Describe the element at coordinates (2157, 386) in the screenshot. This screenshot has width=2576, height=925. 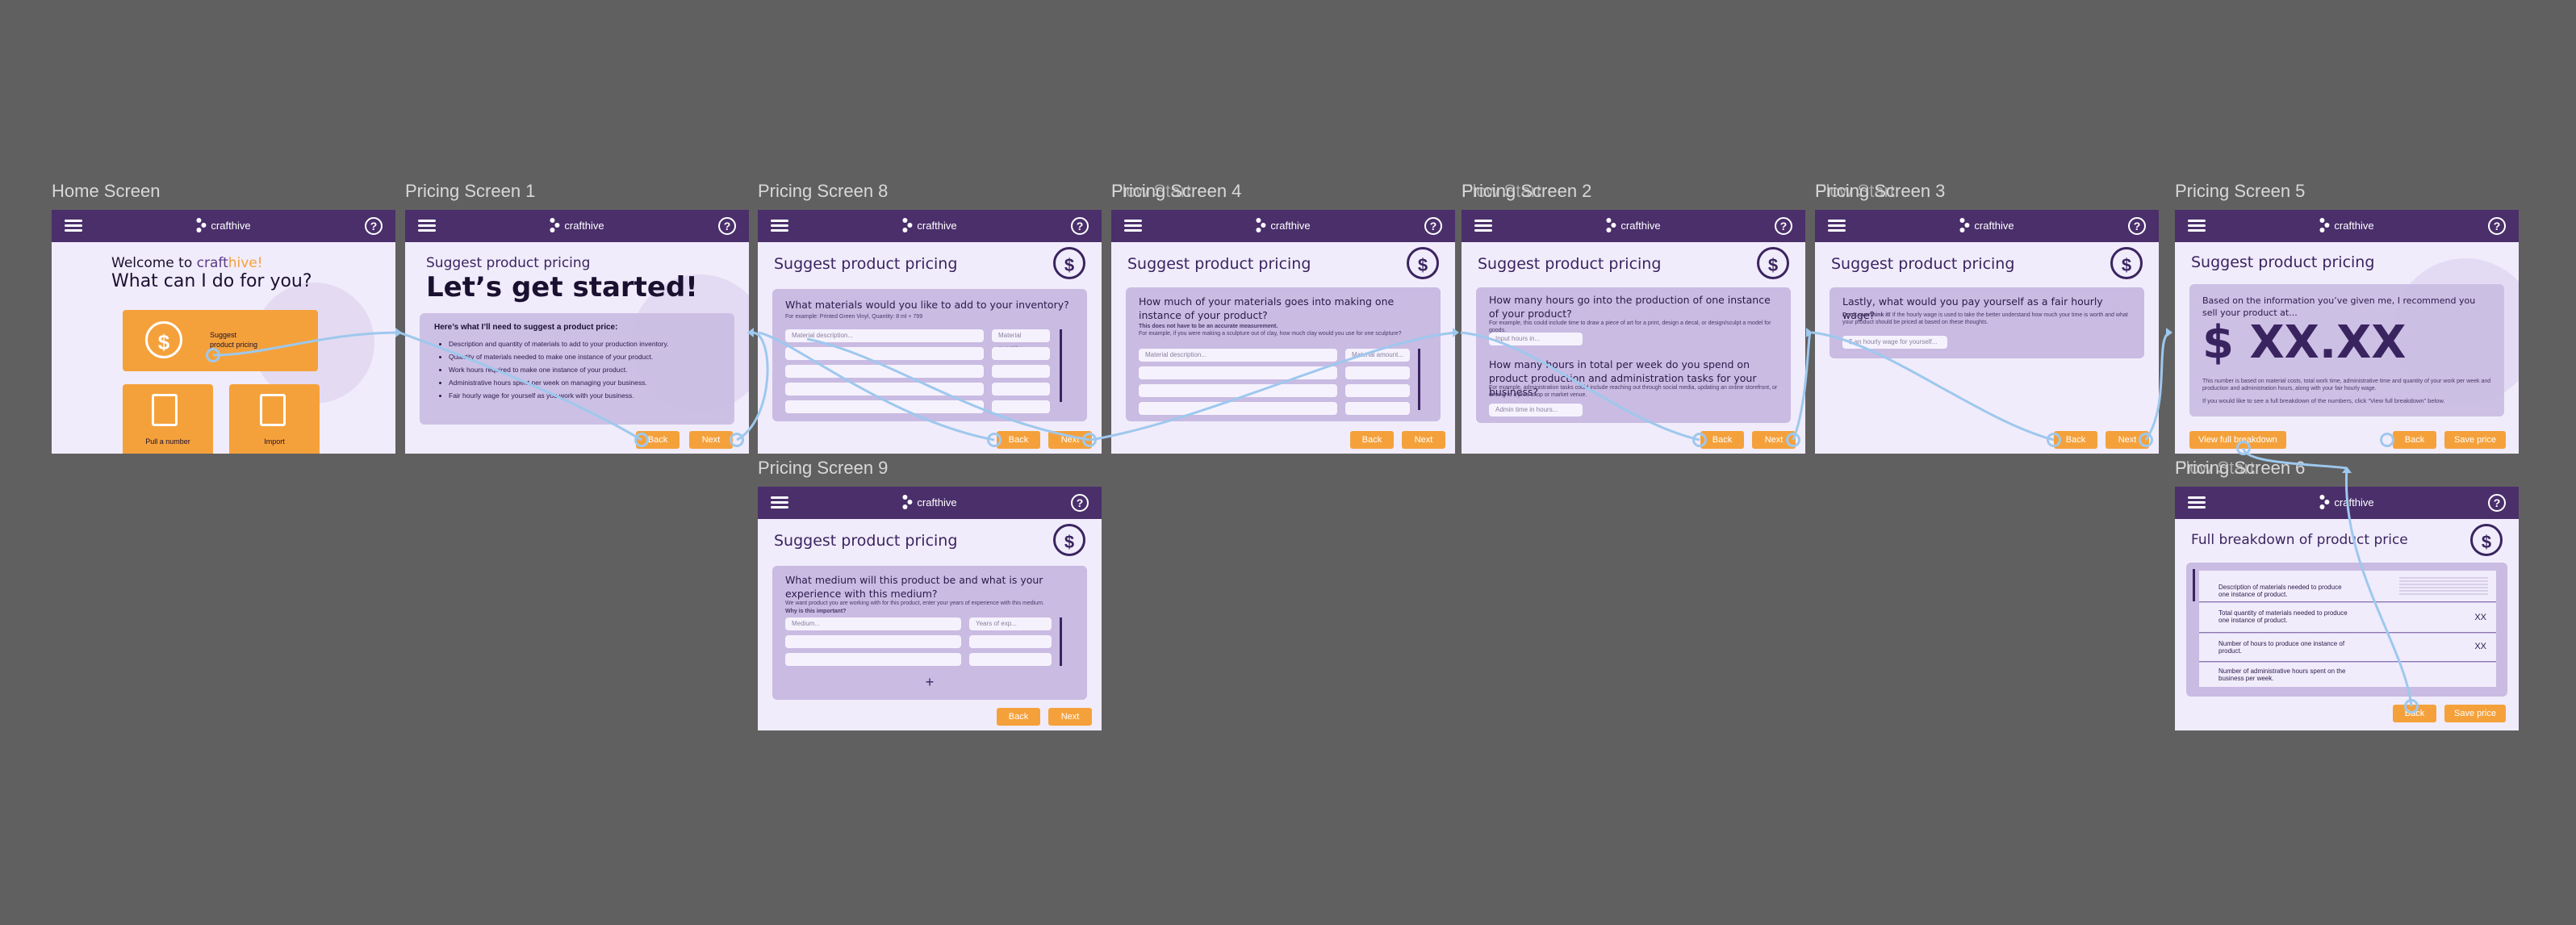
I see `connector-p3-next` at that location.